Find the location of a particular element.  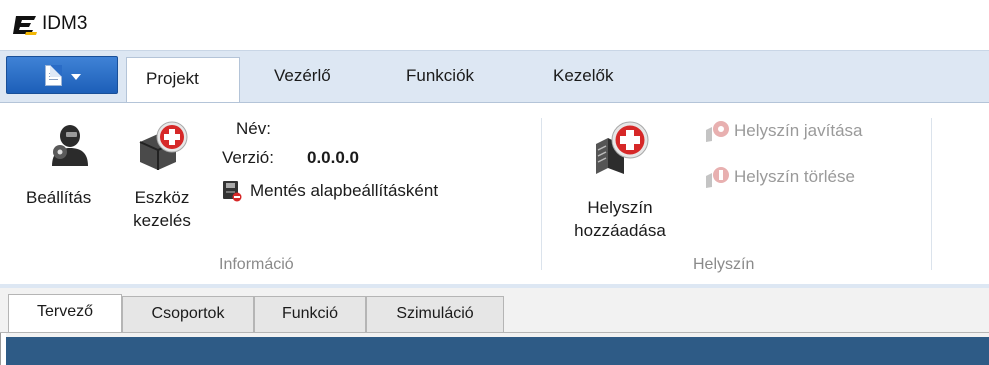

delete-location-label: Helyszín törlése is located at coordinates (794, 176).